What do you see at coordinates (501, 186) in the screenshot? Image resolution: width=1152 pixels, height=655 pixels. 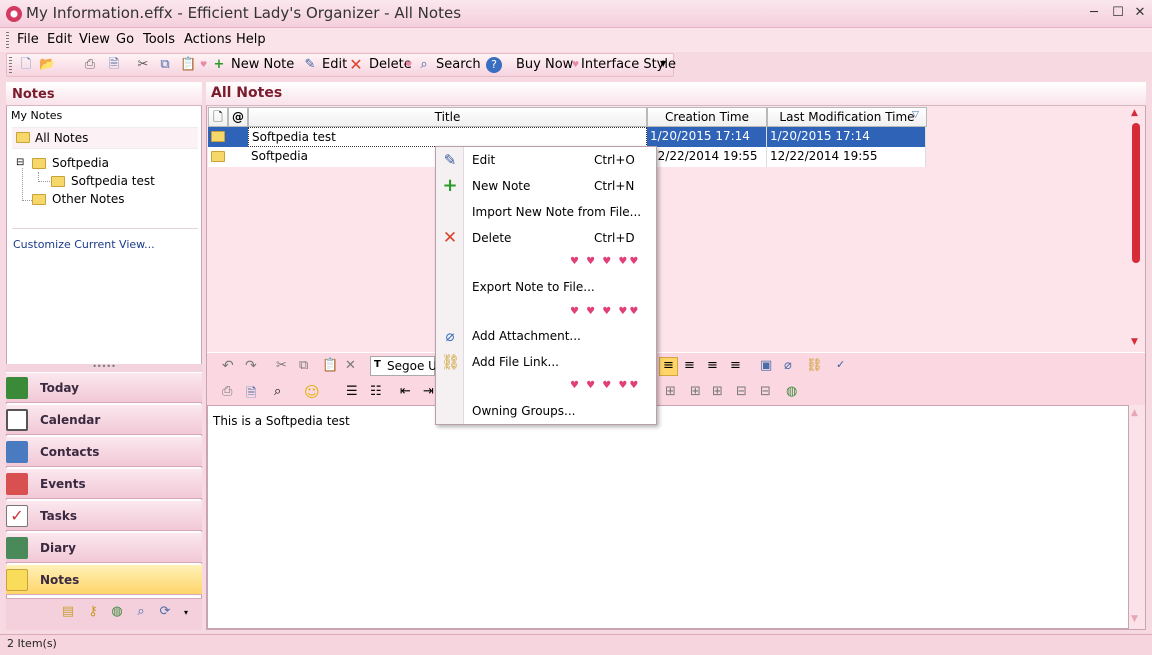 I see `ctx-new-note: New Note` at bounding box center [501, 186].